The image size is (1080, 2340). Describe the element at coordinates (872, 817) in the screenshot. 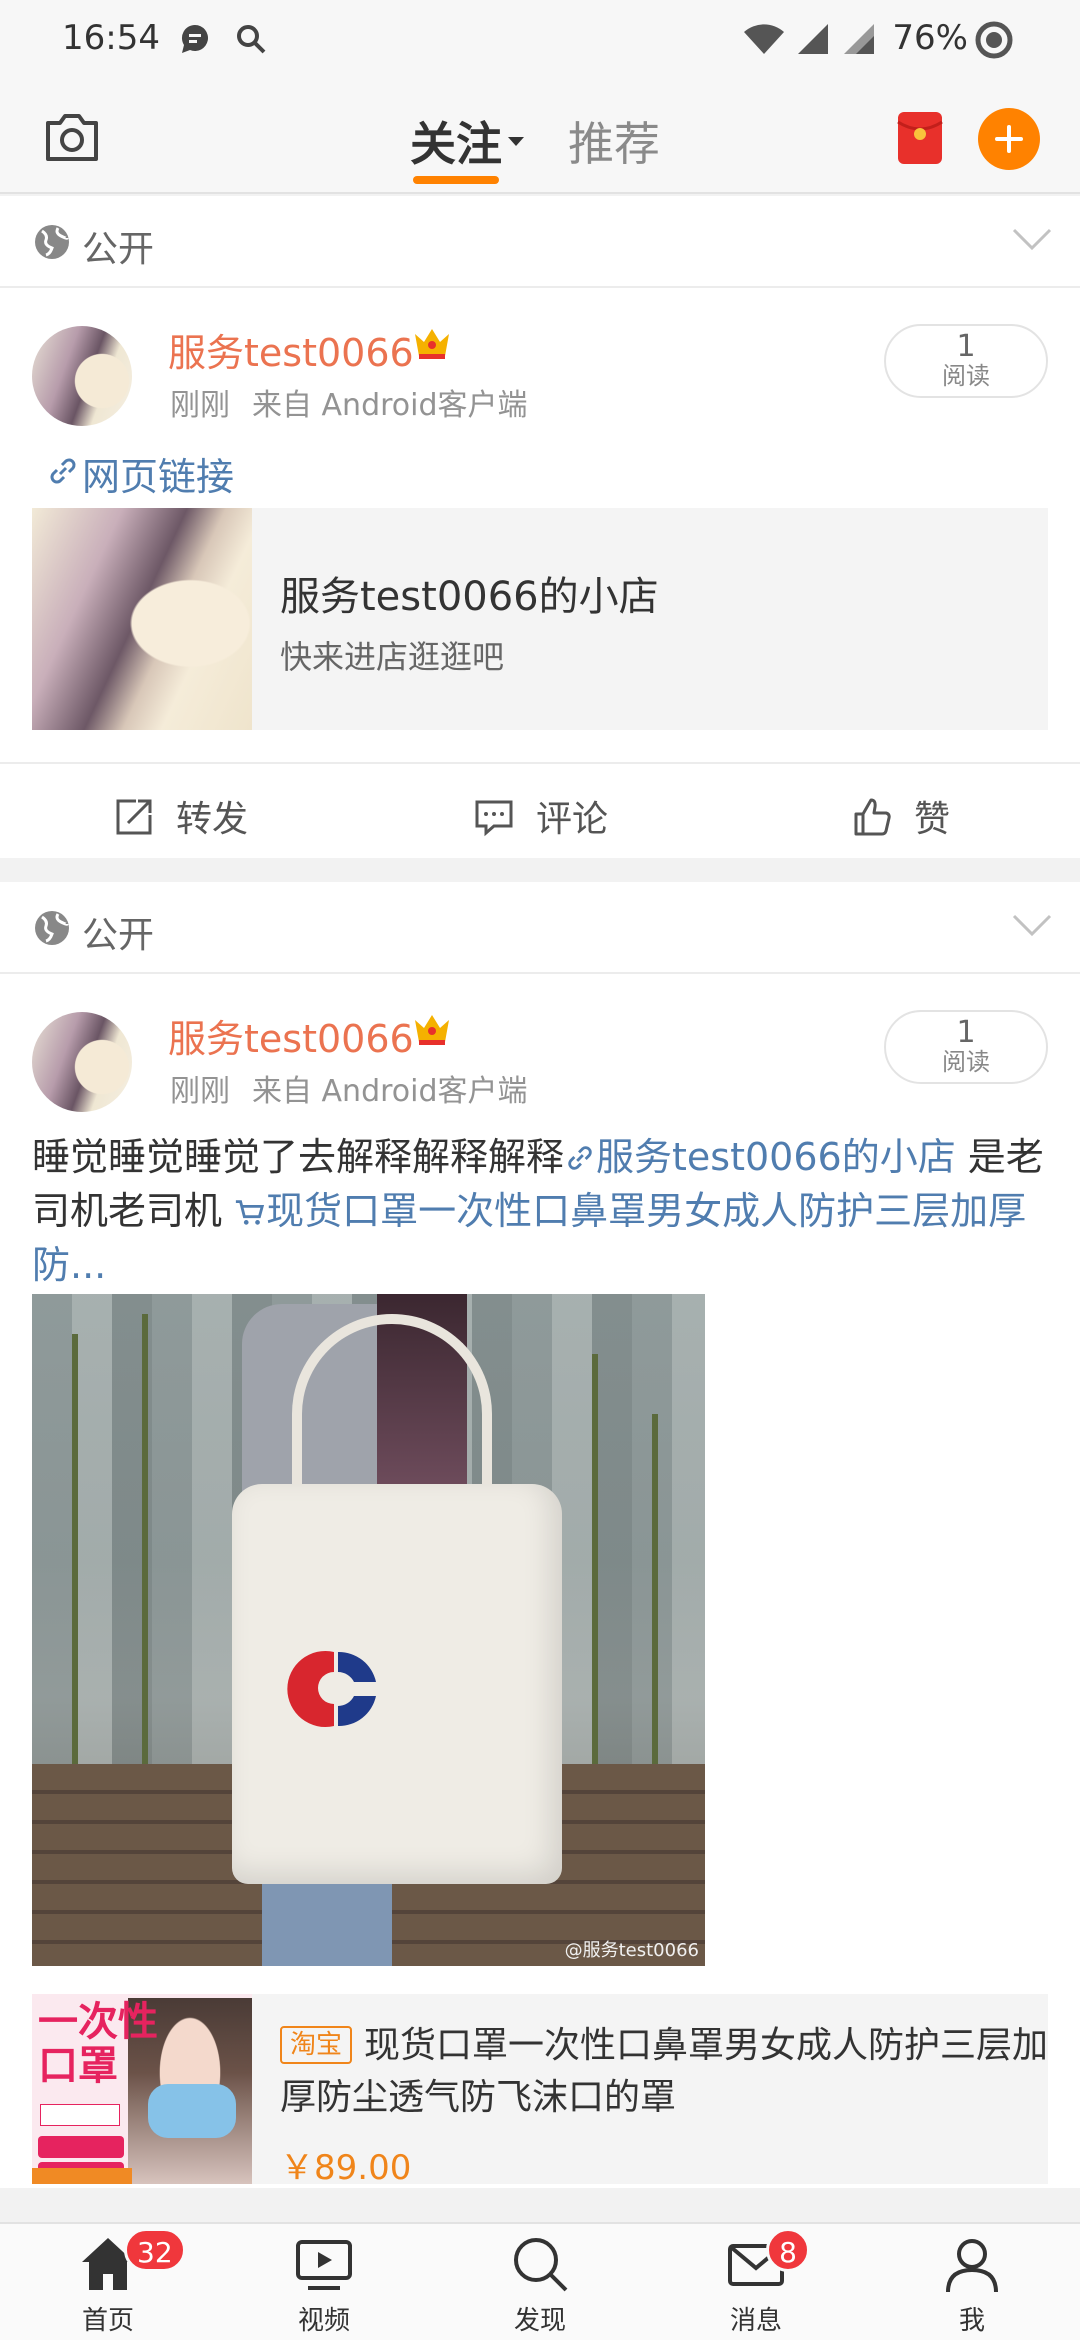

I see `thumbs-up-icon` at that location.